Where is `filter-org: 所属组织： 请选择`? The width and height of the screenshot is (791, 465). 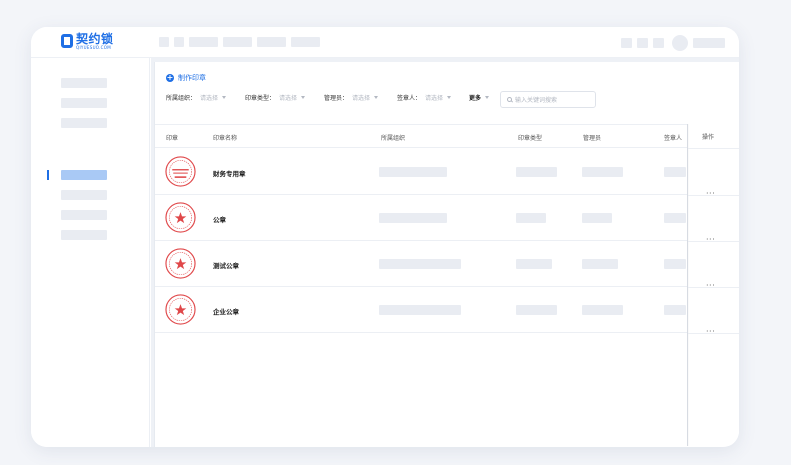
filter-org: 所属组织： 请选择 is located at coordinates (196, 99).